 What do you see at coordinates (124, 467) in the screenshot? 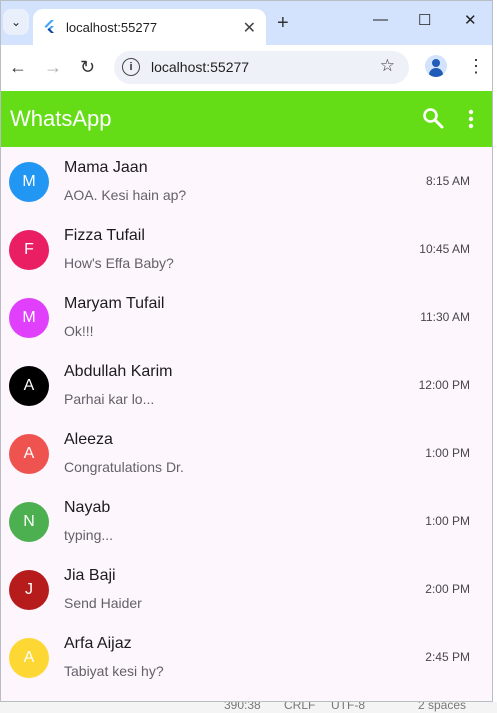
I see `chat-last-message: Congratulations Dr.` at bounding box center [124, 467].